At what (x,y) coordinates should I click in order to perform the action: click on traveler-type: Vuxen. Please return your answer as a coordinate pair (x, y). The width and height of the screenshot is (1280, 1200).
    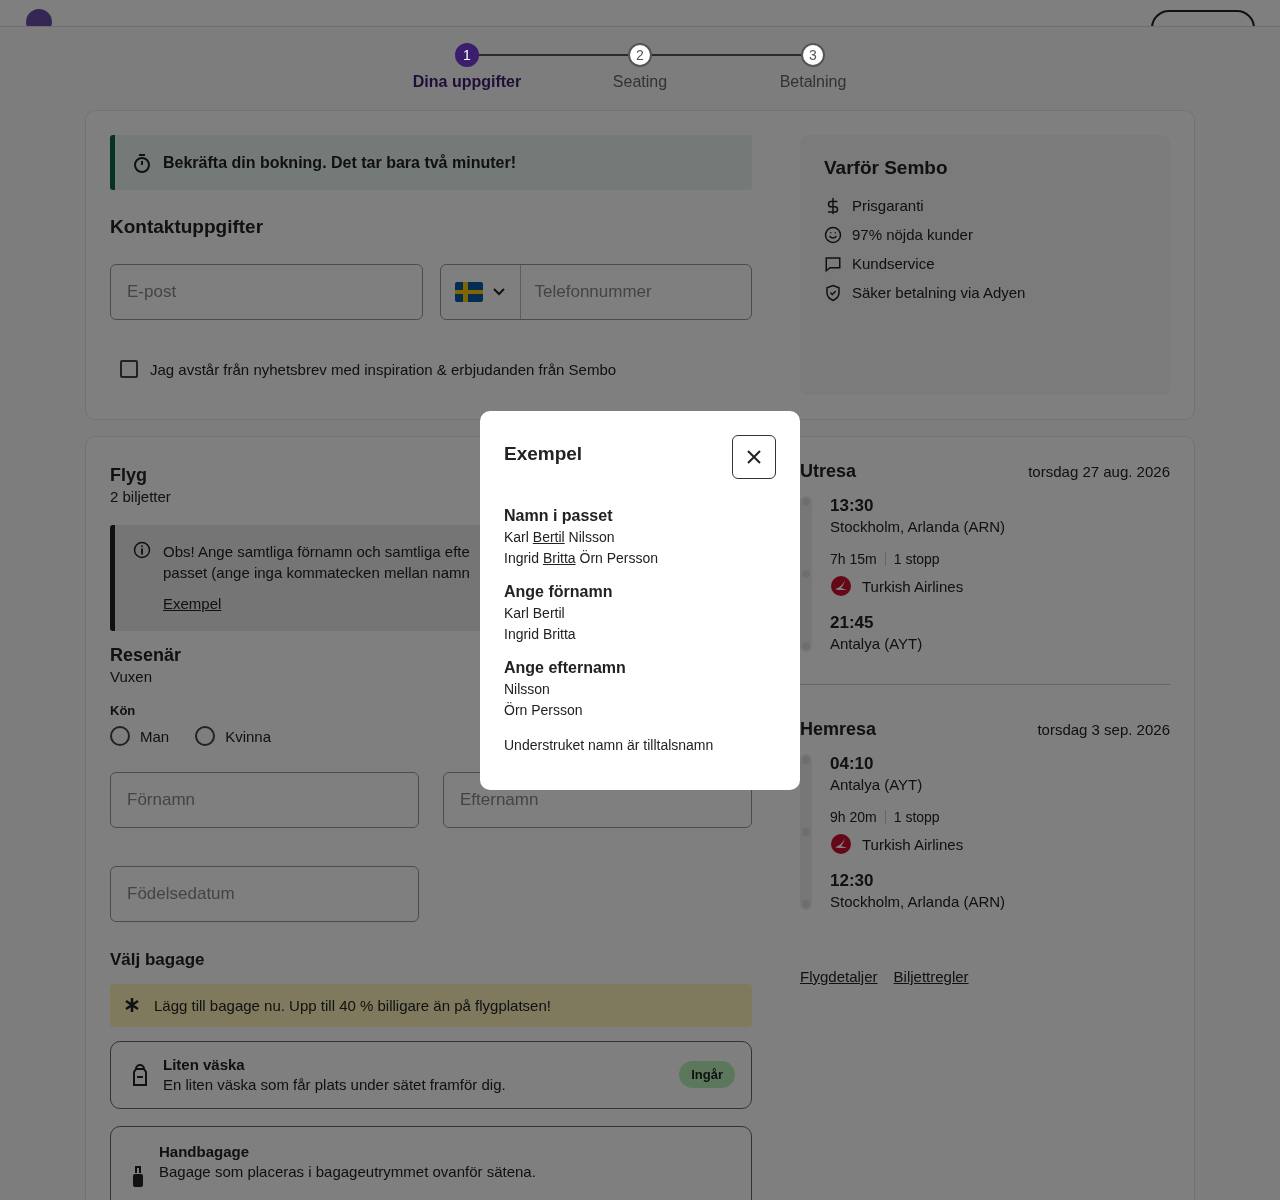
    Looking at the image, I should click on (131, 676).